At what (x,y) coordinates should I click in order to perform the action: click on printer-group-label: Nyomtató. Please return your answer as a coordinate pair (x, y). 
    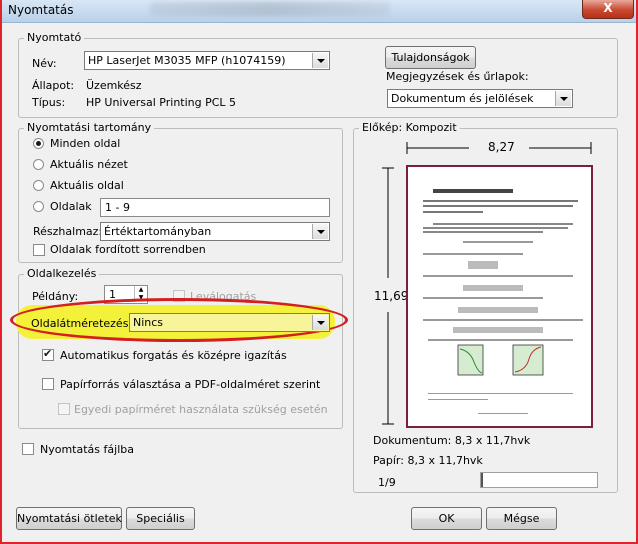
    Looking at the image, I should click on (54, 37).